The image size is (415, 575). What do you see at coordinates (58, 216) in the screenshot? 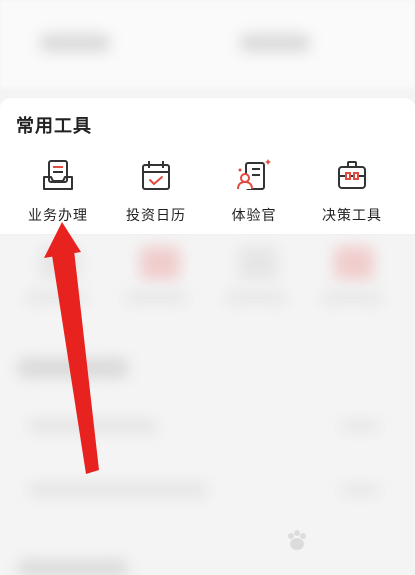
I see `tool-label: 业务办理` at bounding box center [58, 216].